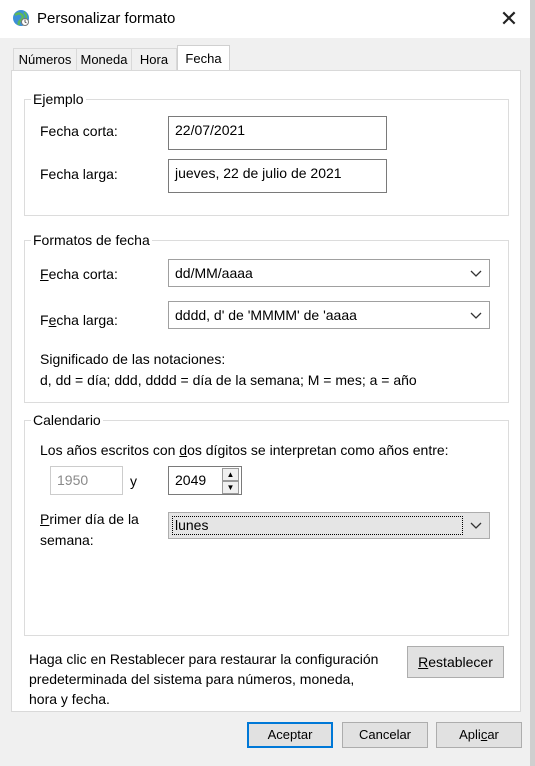 This screenshot has width=535, height=766. Describe the element at coordinates (258, 173) in the screenshot. I see `example-long-value: jueves, 22 de julio de 2021` at that location.